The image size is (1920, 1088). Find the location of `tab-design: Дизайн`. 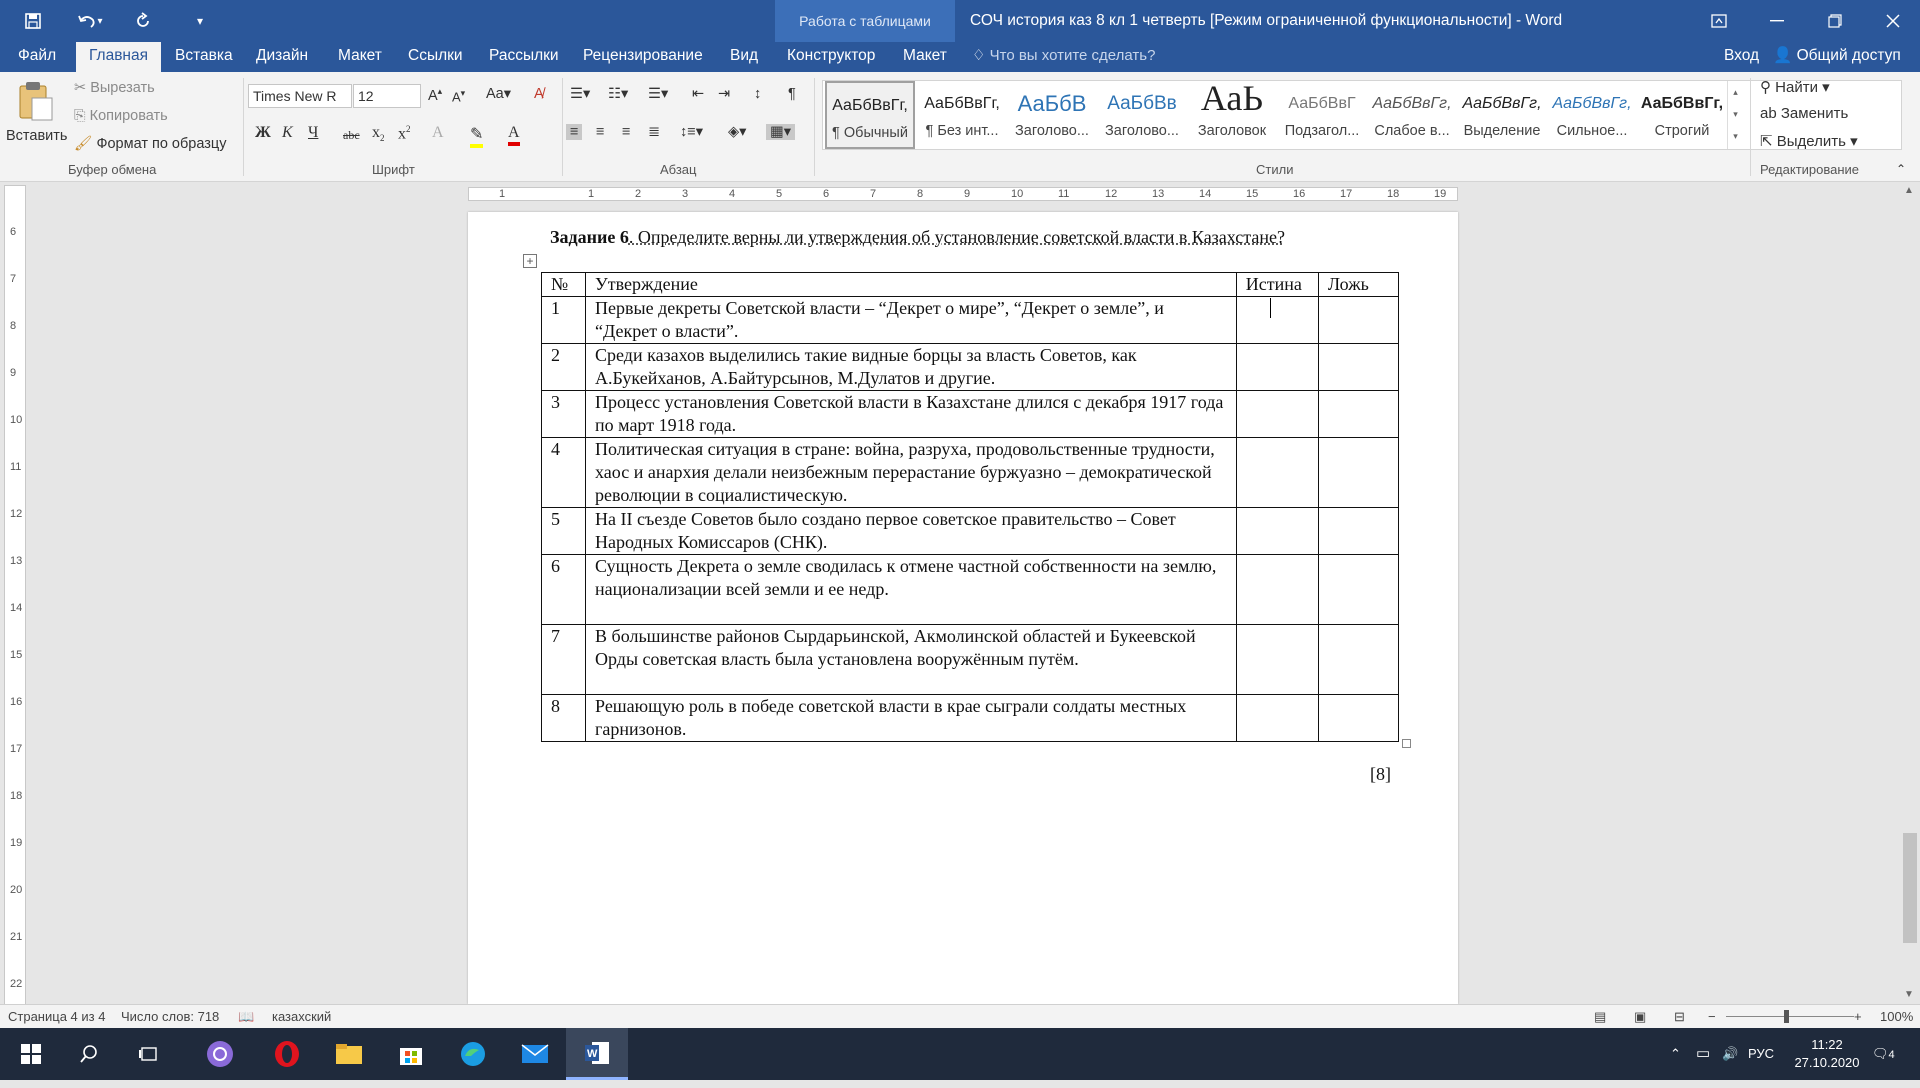

tab-design: Дизайн is located at coordinates (282, 57).